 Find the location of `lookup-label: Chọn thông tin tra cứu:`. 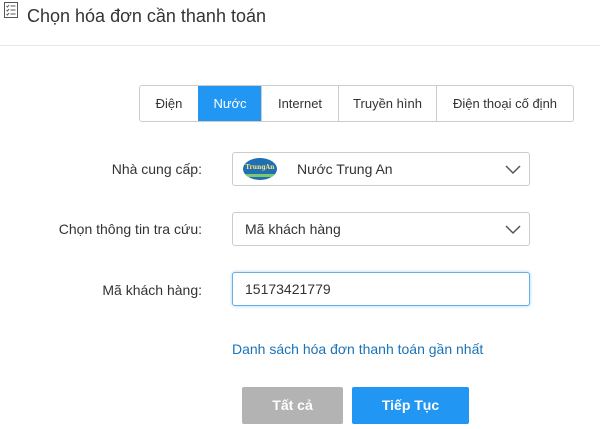

lookup-label: Chọn thông tin tra cứu: is located at coordinates (130, 229).